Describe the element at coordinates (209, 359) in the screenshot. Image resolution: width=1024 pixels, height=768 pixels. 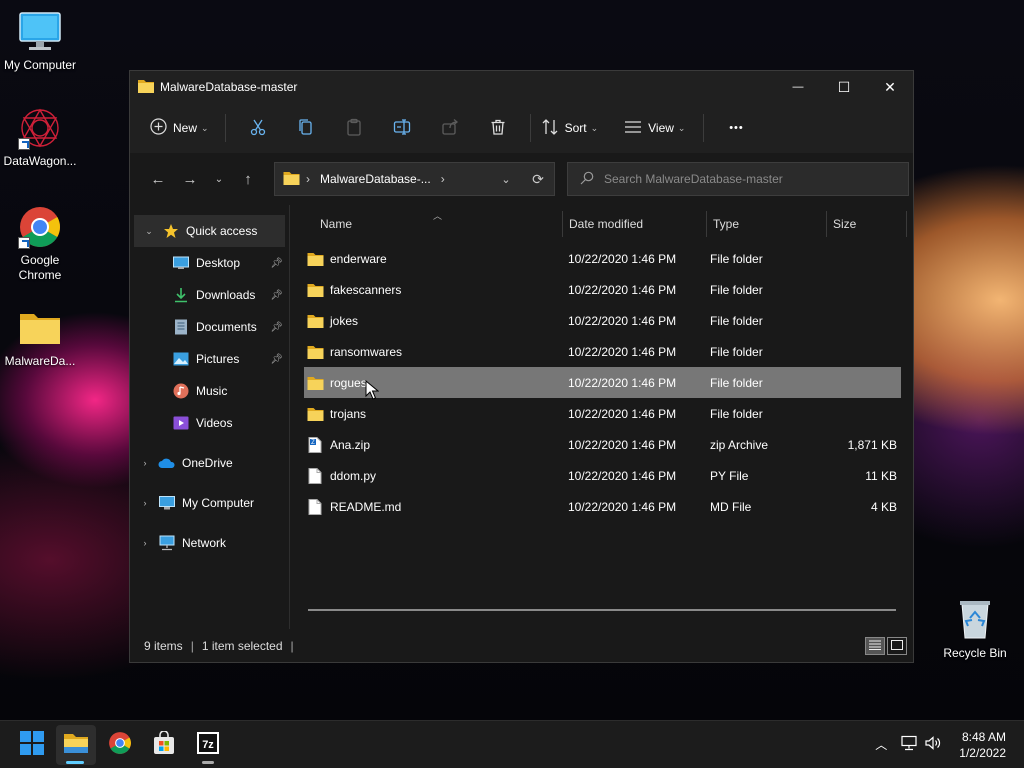
I see `nav-item-pictures: Pictures 📌︎` at that location.